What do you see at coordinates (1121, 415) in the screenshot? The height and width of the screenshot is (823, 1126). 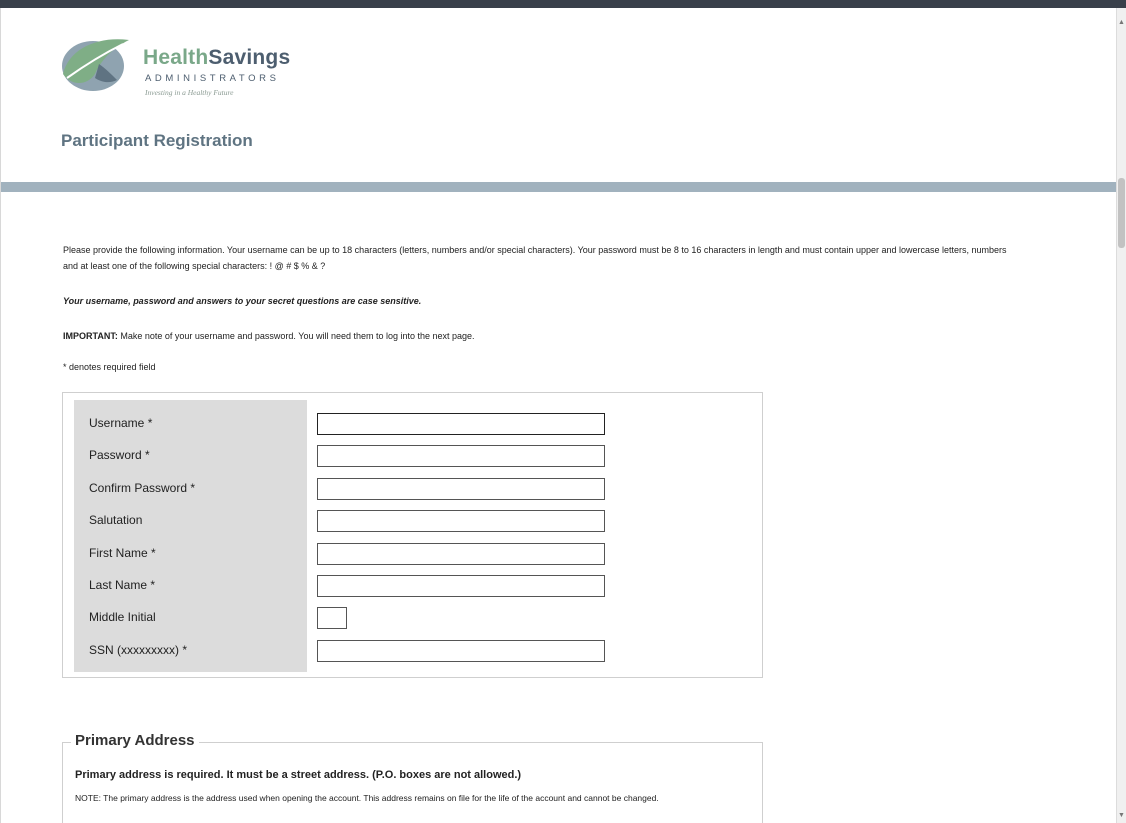 I see `vertical-scrollbar: ▲ ▼` at bounding box center [1121, 415].